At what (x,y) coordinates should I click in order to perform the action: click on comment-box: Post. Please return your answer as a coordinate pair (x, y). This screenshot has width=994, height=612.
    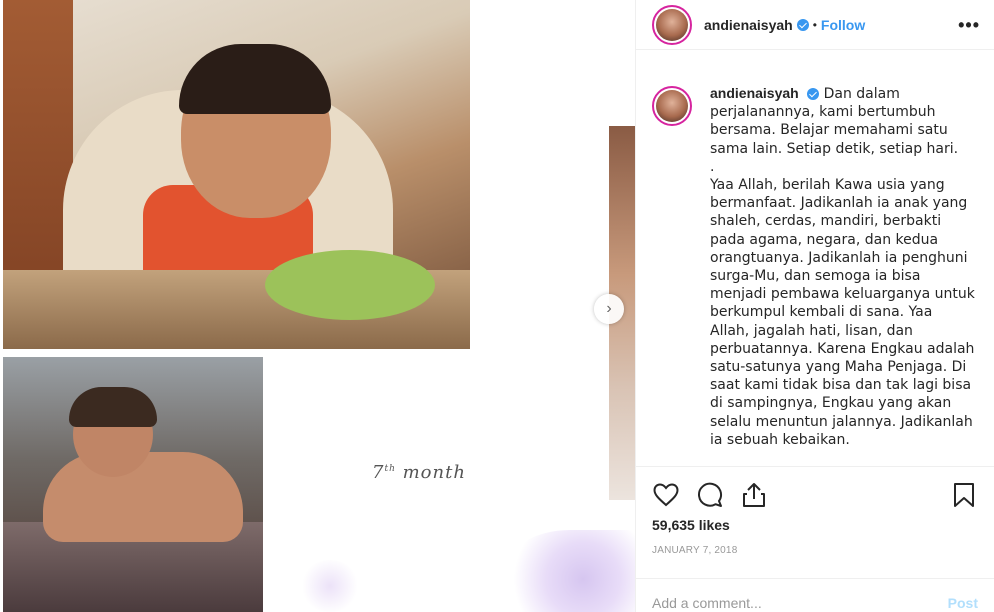
    Looking at the image, I should click on (815, 595).